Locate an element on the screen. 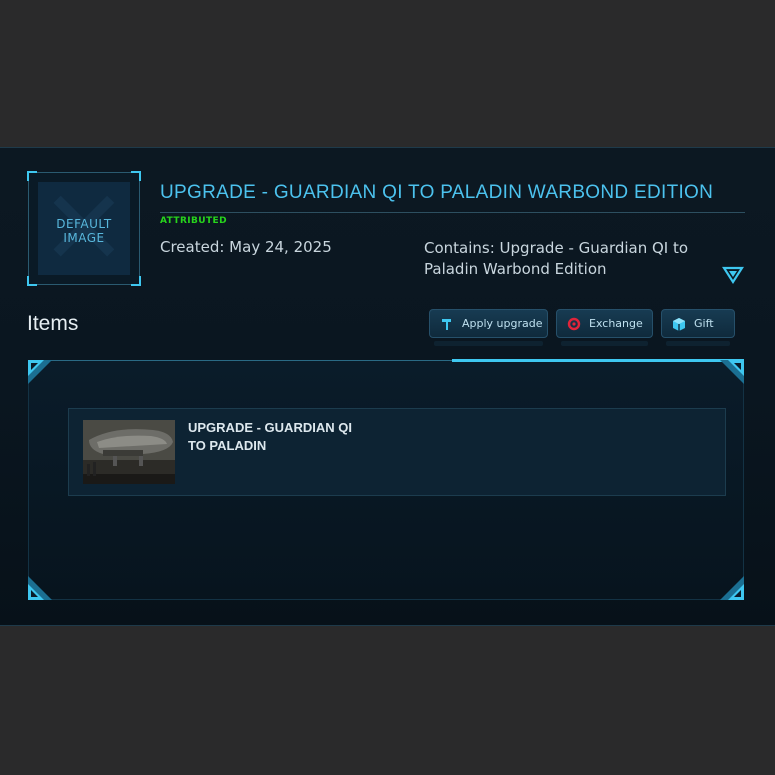  default-image-label: DEFAULT IMAGE is located at coordinates (84, 231).